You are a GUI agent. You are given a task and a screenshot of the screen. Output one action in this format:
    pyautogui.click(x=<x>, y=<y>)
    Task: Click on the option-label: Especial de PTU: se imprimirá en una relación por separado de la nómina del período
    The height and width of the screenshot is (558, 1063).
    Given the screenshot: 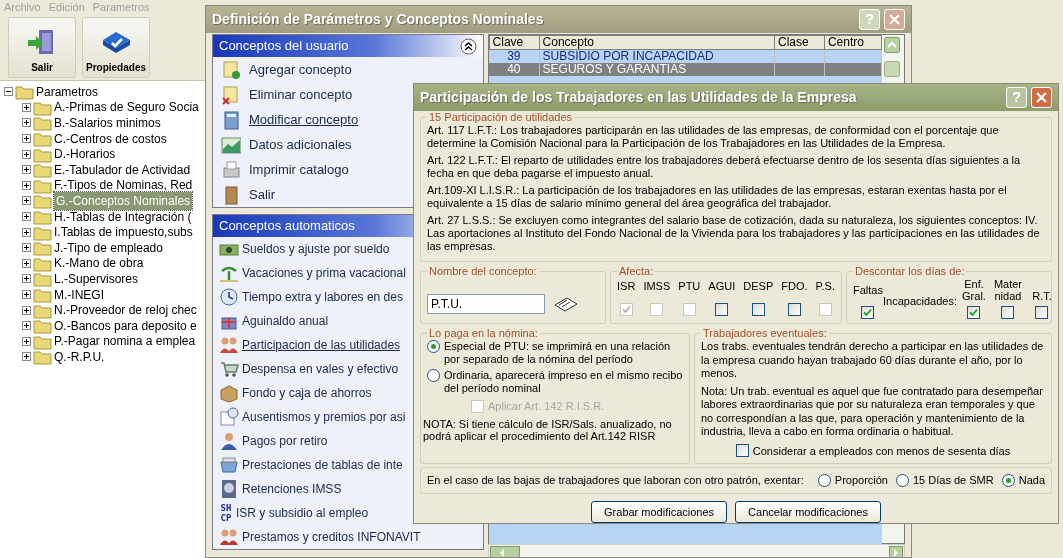 What is the action you would take?
    pyautogui.click(x=563, y=353)
    